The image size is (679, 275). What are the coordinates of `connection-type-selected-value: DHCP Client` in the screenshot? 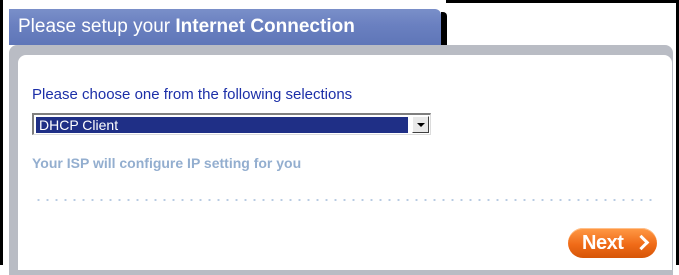 It's located at (222, 125).